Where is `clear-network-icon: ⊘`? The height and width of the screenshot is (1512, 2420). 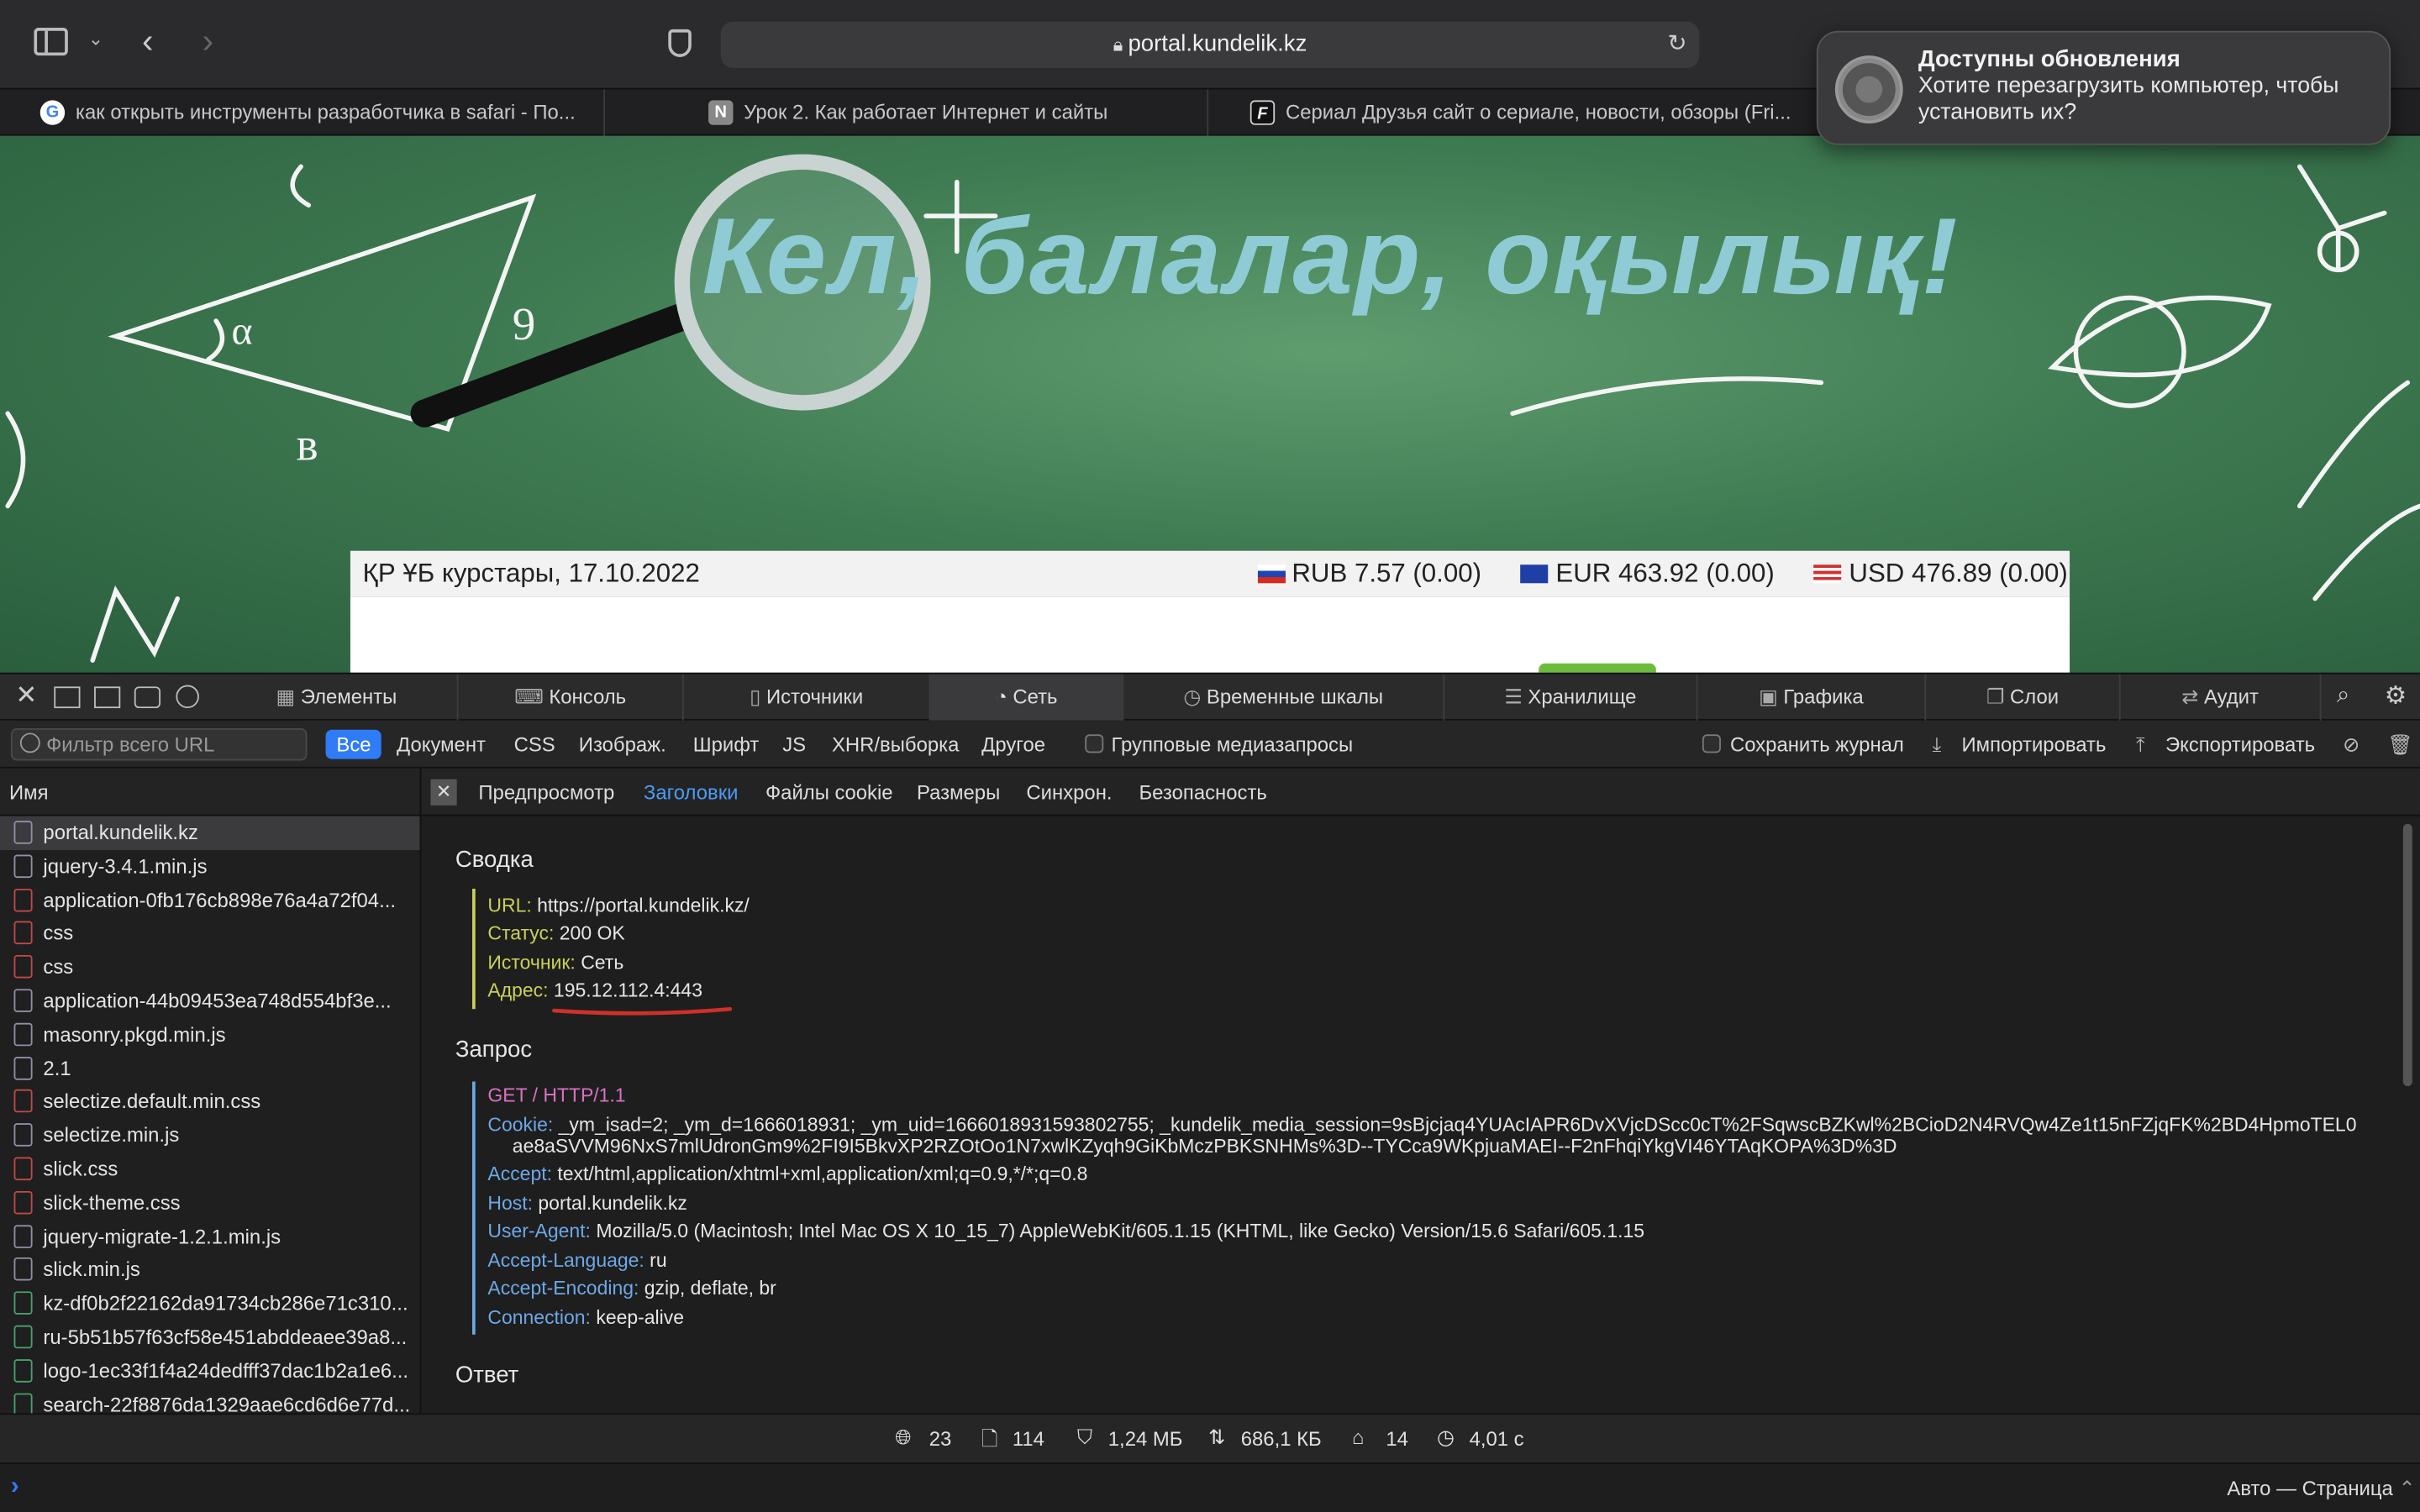
clear-network-icon: ⊘ is located at coordinates (2351, 744).